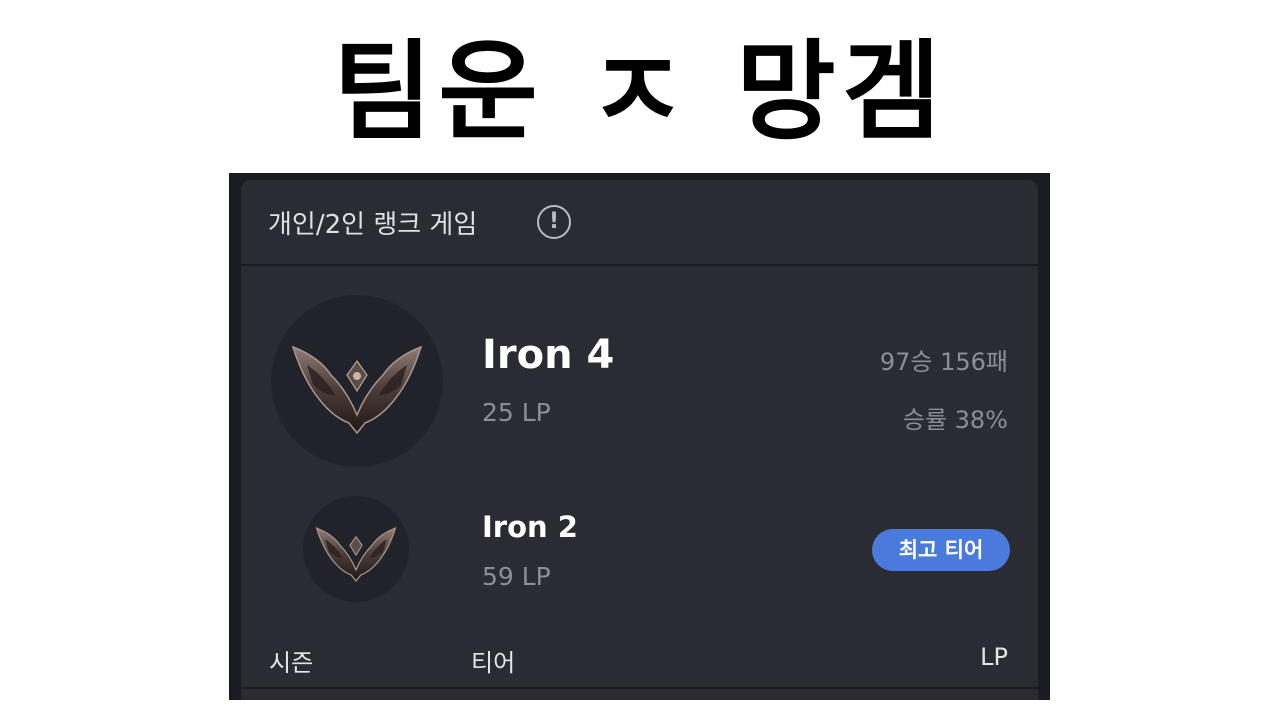 Image resolution: width=1280 pixels, height=720 pixels. What do you see at coordinates (640, 92) in the screenshot?
I see `meme-title: 팀운 ㅈ 망겜` at bounding box center [640, 92].